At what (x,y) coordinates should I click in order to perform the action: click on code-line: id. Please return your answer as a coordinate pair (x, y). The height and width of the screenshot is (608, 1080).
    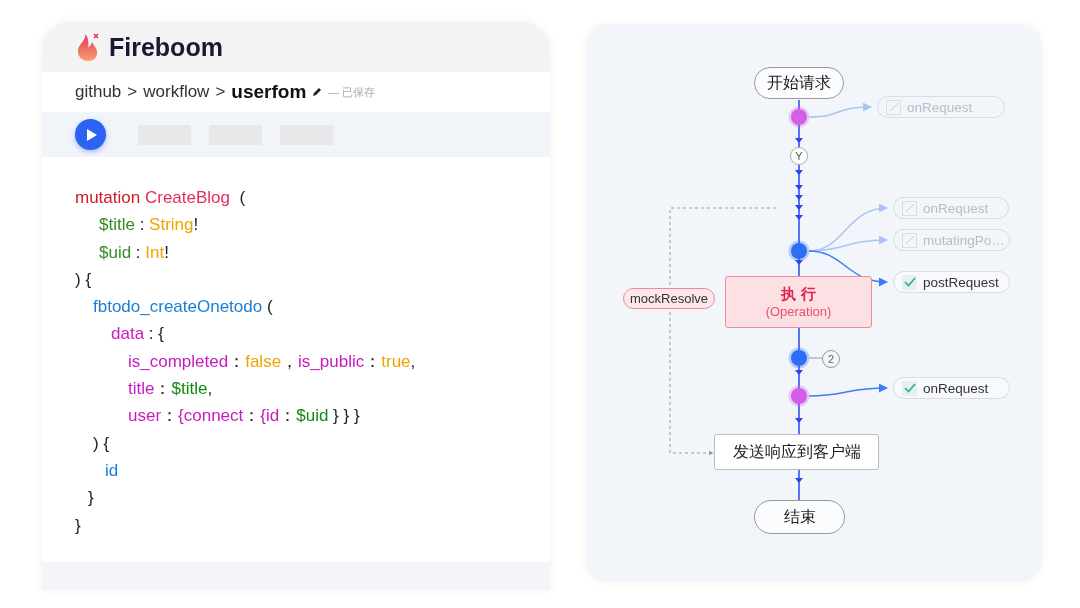
    Looking at the image, I should click on (112, 470).